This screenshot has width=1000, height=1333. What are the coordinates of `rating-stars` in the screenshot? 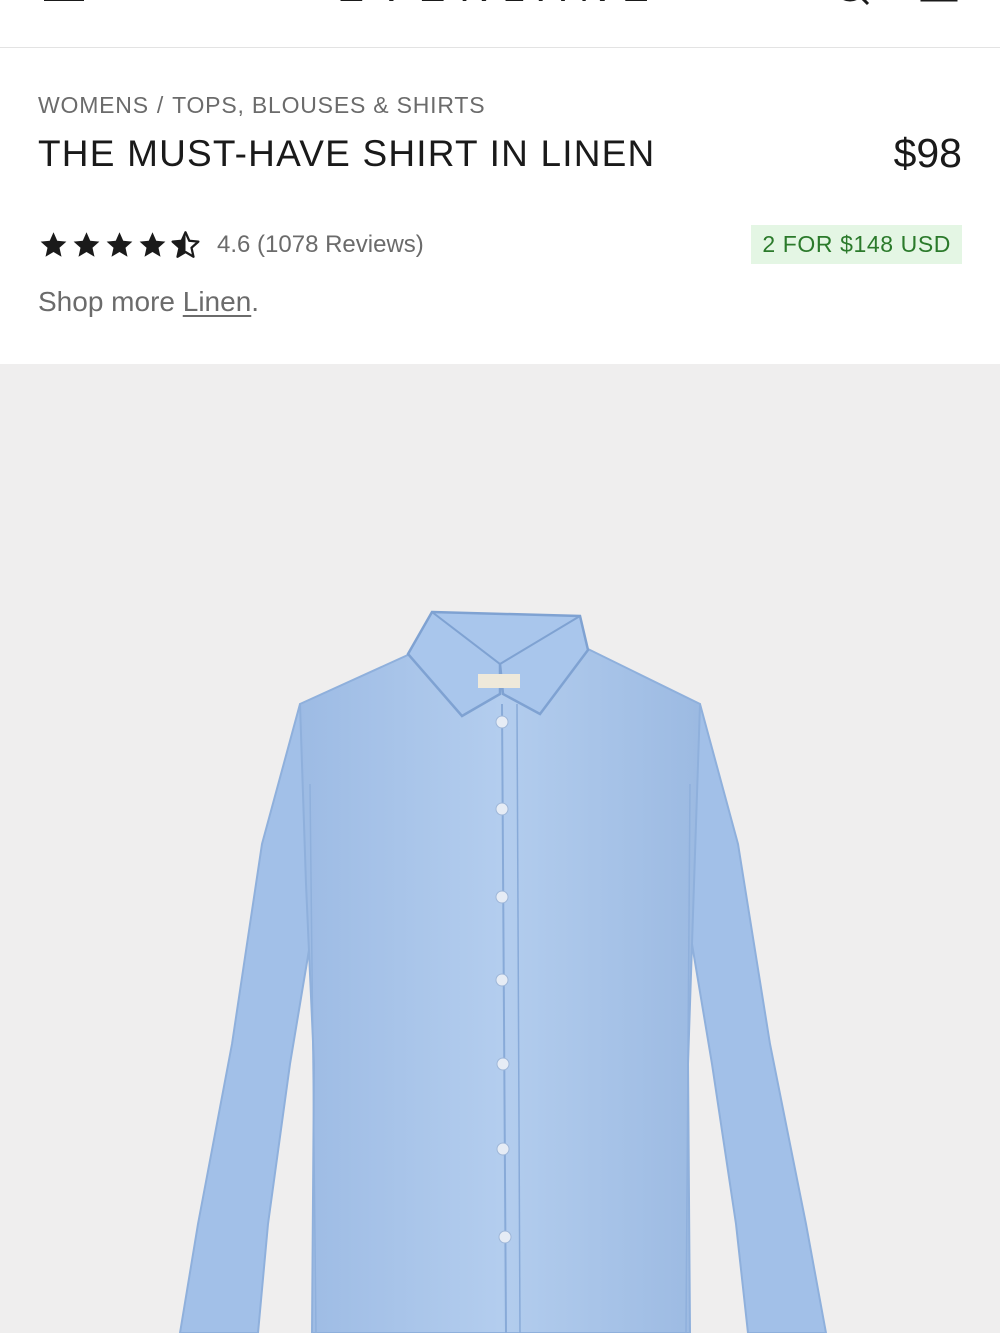 It's located at (119, 245).